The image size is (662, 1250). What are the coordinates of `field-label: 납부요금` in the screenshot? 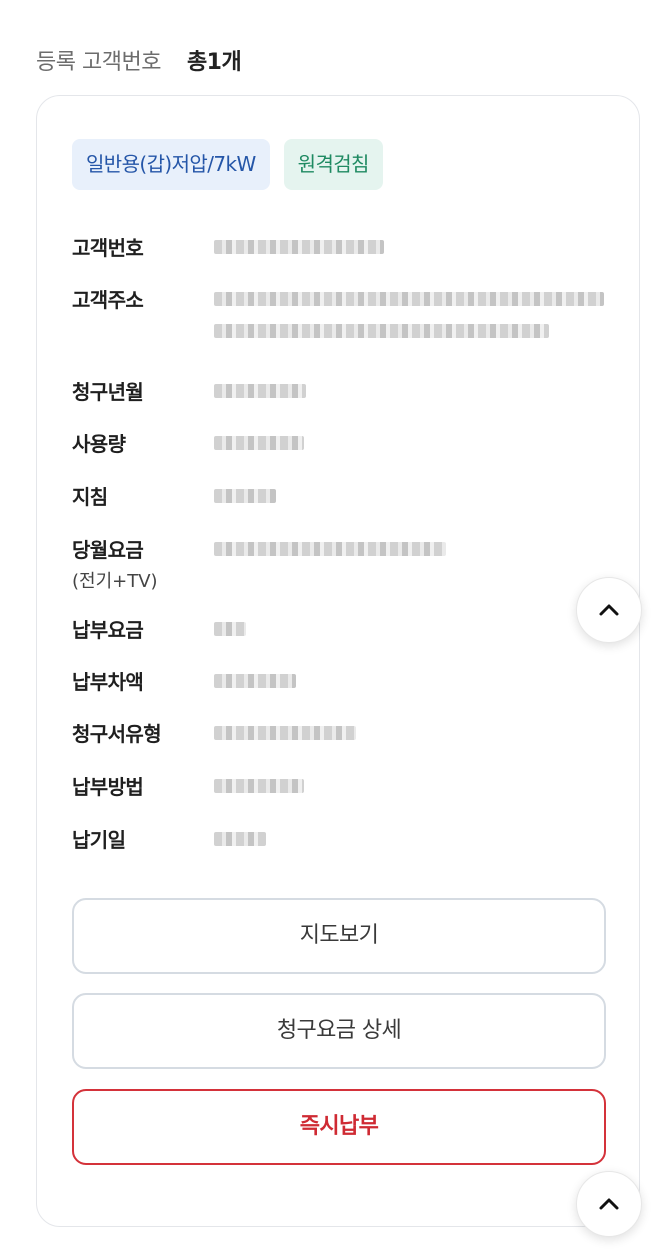 It's located at (108, 630).